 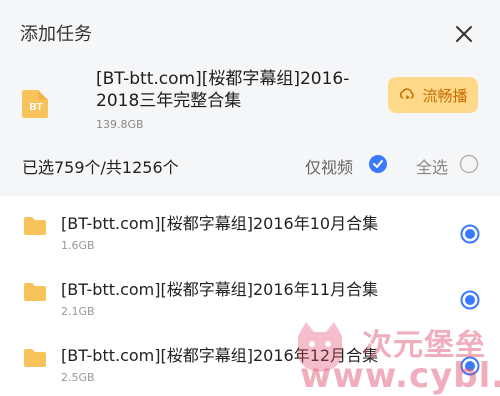 What do you see at coordinates (400, 376) in the screenshot?
I see `watermark-bottom-text: www.cybl.cc` at bounding box center [400, 376].